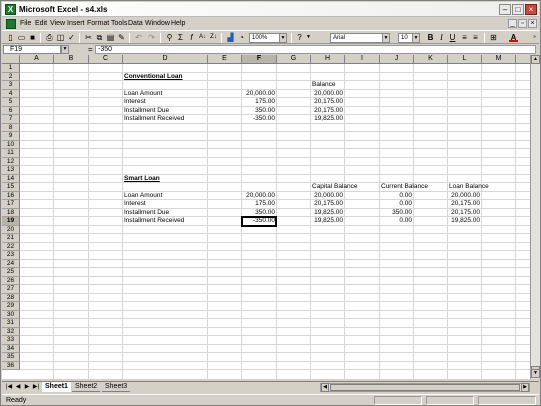  I want to click on row-header-7: 7, so click(11, 119).